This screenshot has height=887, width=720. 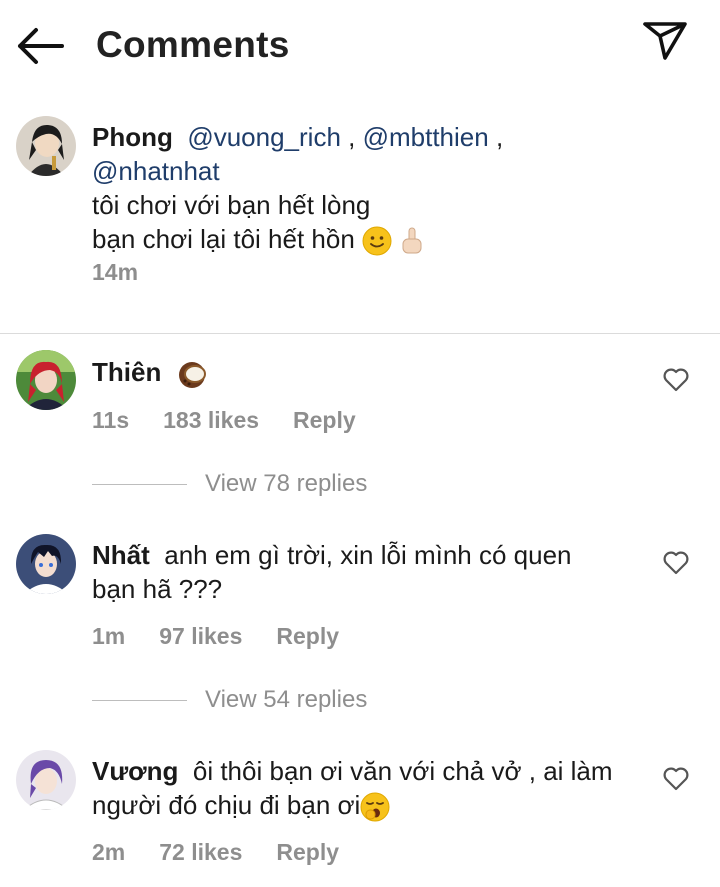 I want to click on view-replies-button: View 54 replies, so click(x=229, y=700).